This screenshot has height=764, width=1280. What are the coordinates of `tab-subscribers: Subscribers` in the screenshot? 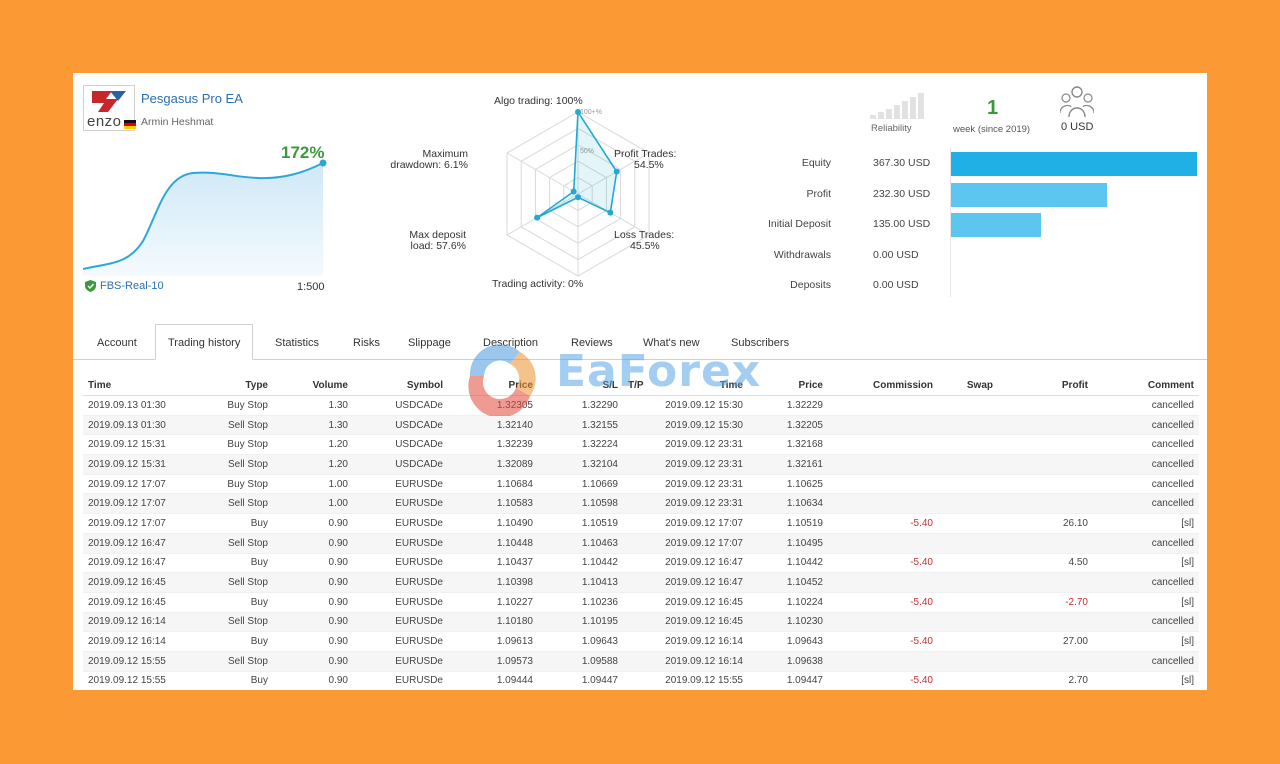 It's located at (760, 343).